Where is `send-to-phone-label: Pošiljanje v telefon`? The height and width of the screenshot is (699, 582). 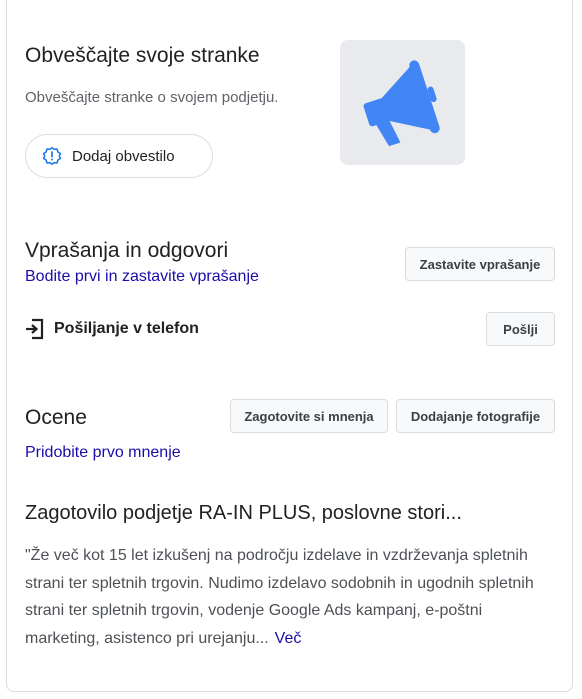
send-to-phone-label: Pošiljanje v telefon is located at coordinates (126, 328).